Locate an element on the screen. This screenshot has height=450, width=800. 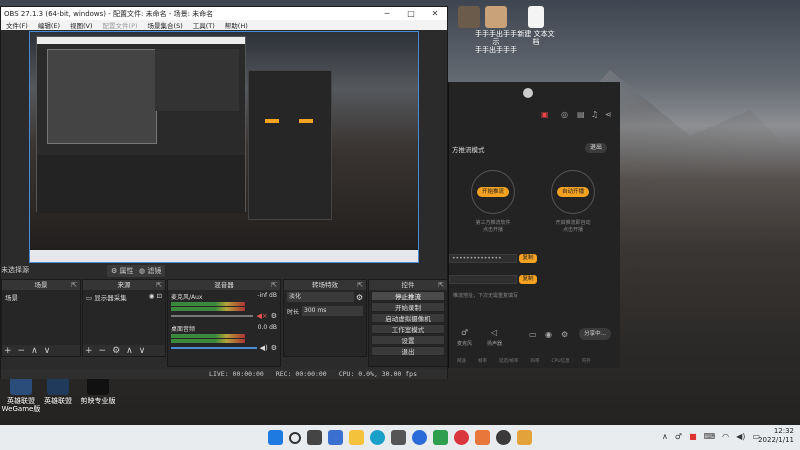
desktop-icon: 新建 文本文 档 is located at coordinates (536, 26).